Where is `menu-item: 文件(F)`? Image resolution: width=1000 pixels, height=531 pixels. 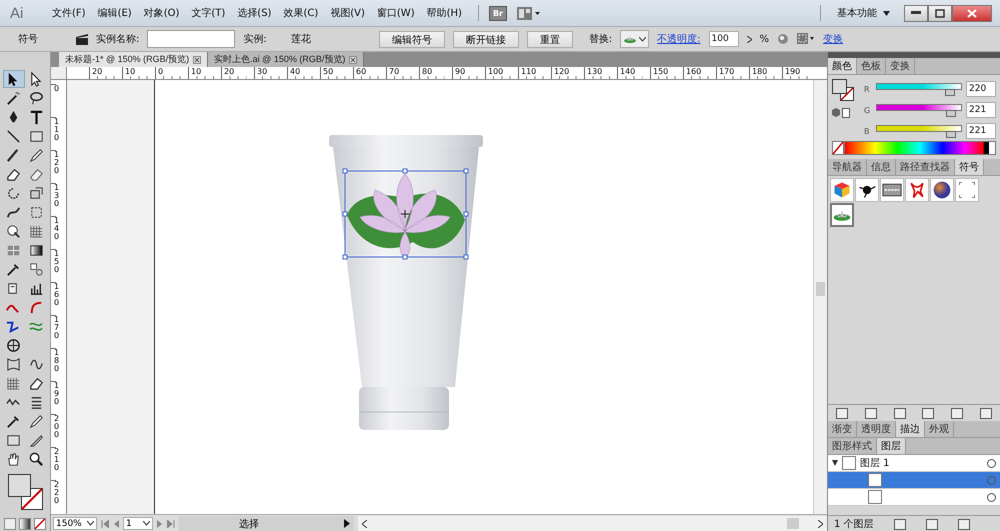 menu-item: 文件(F) is located at coordinates (69, 13).